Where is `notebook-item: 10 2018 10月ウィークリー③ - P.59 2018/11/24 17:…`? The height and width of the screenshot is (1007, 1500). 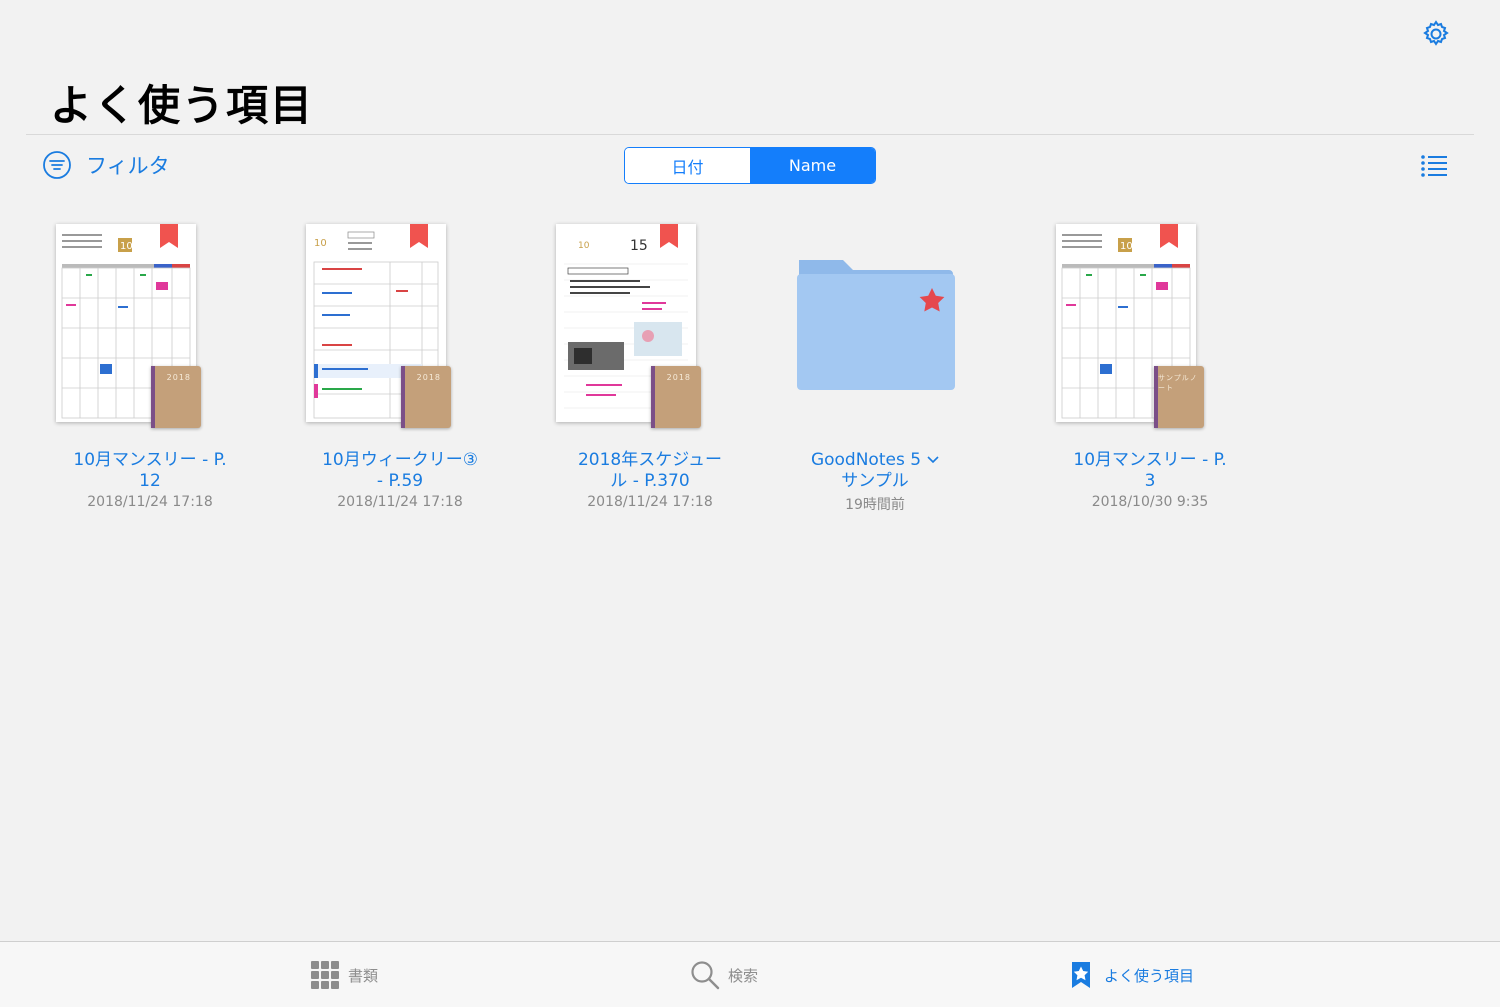
notebook-item: 10 2018 10月ウィークリー③ - P.59 2018/11/24 17:… is located at coordinates (400, 368).